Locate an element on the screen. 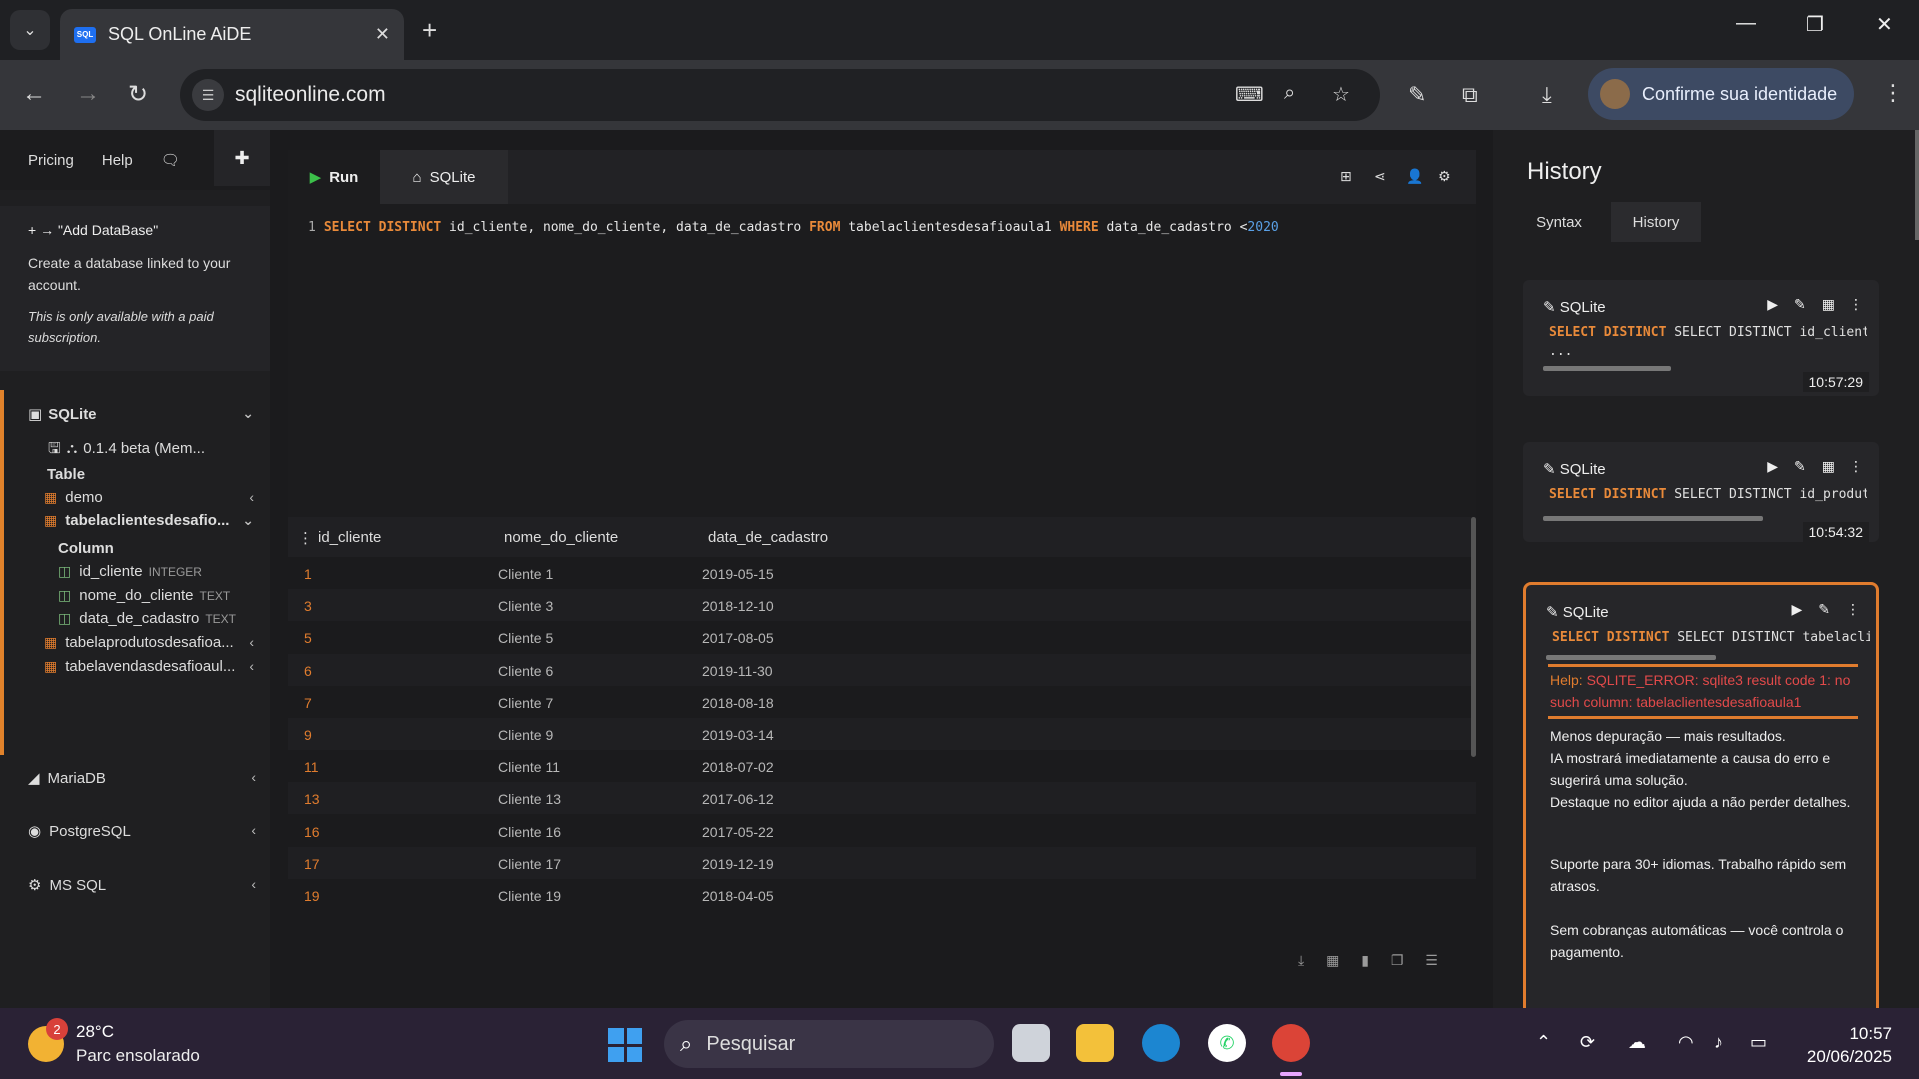  bookmark-star-icon: ☆ is located at coordinates (1341, 94).